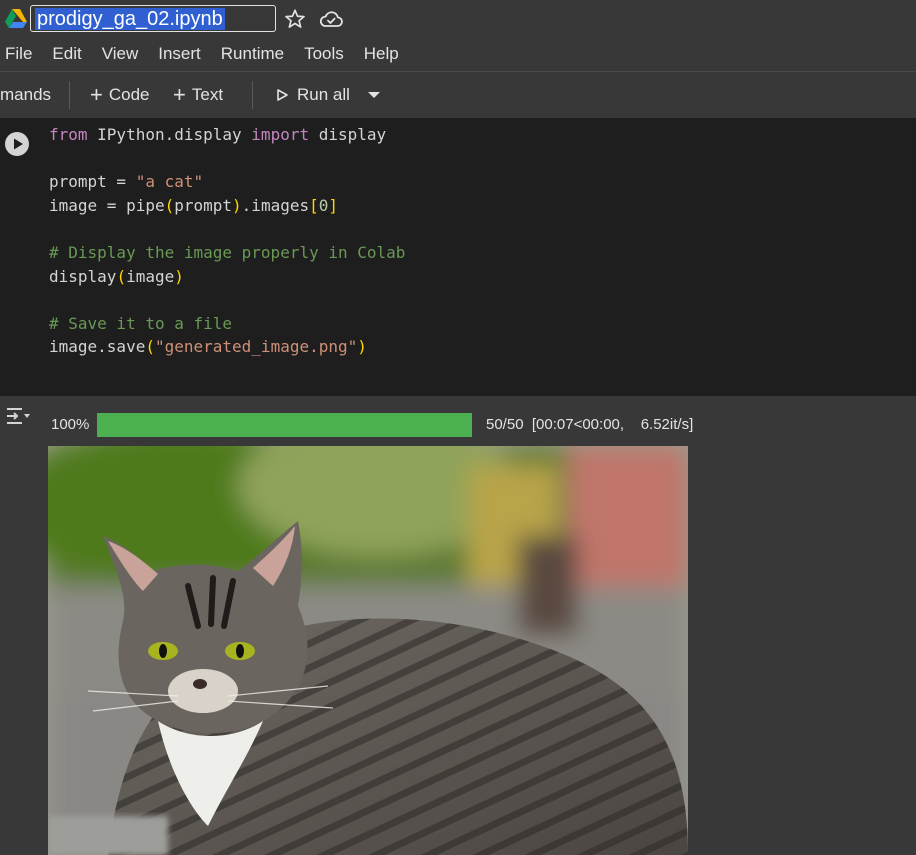  Describe the element at coordinates (68, 134) in the screenshot. I see `code-token: from` at that location.